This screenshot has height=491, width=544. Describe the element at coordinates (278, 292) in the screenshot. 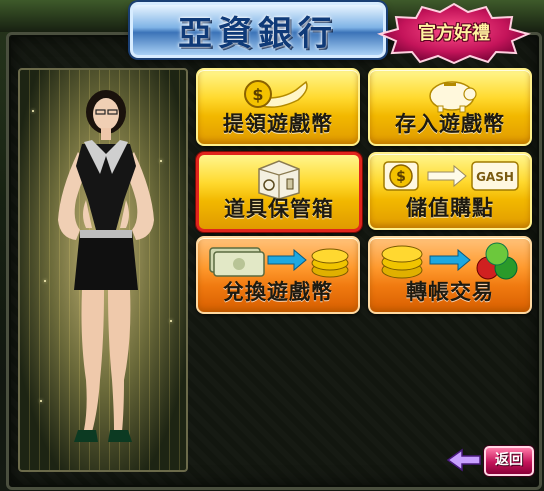

I see `tile-label: 兌換遊戲幣` at that location.